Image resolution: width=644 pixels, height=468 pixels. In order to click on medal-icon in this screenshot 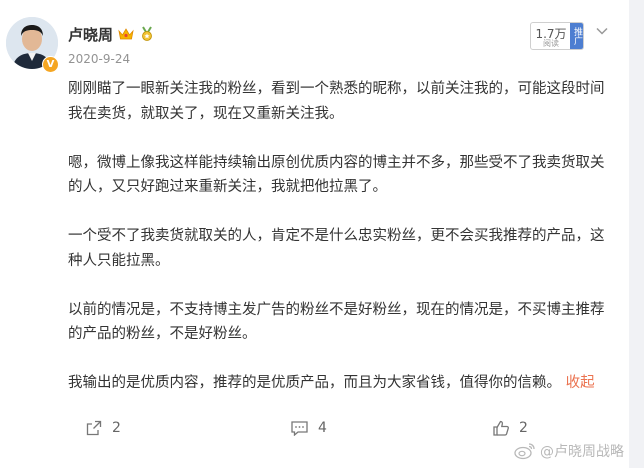, I will do `click(147, 34)`.